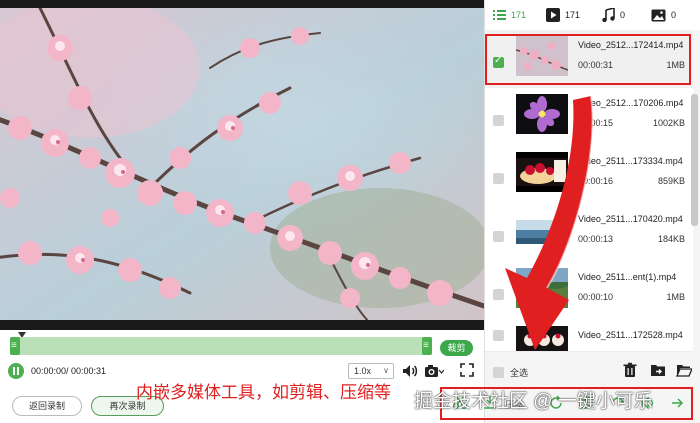 Image resolution: width=700 pixels, height=423 pixels. I want to click on tab-video: 171, so click(563, 15).